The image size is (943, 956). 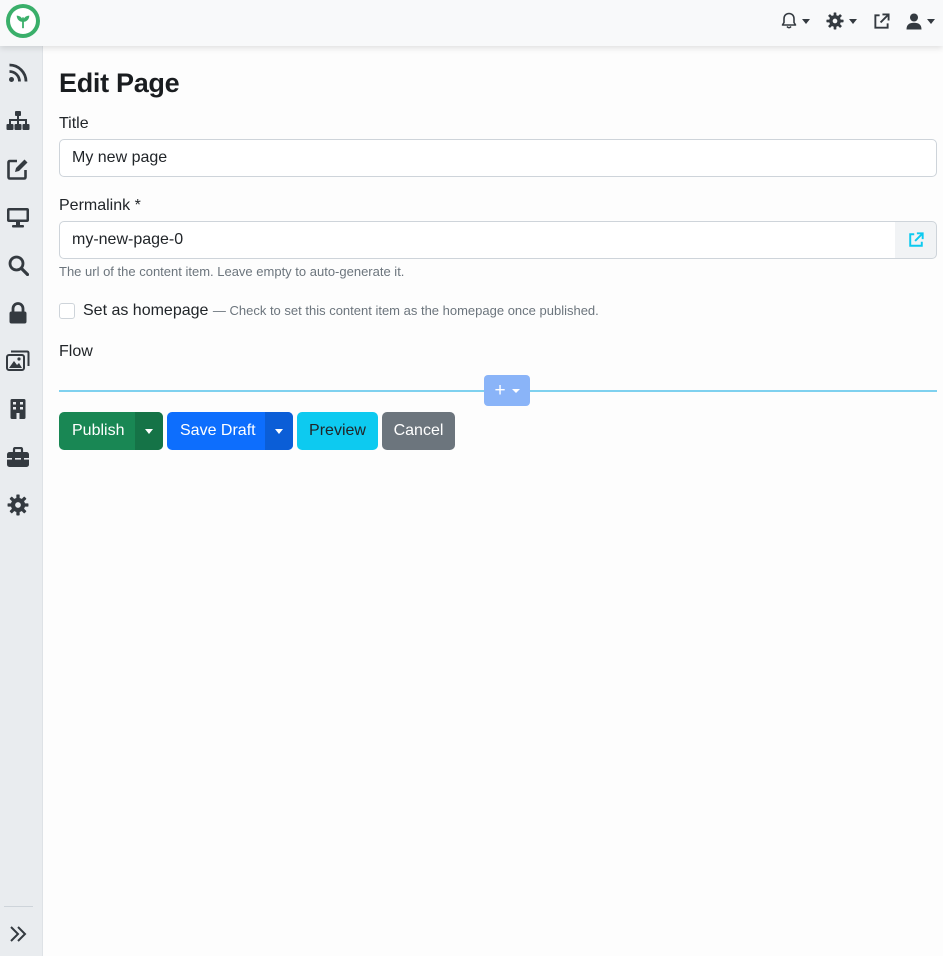 I want to click on save-draft-button: Save Draft, so click(x=218, y=431).